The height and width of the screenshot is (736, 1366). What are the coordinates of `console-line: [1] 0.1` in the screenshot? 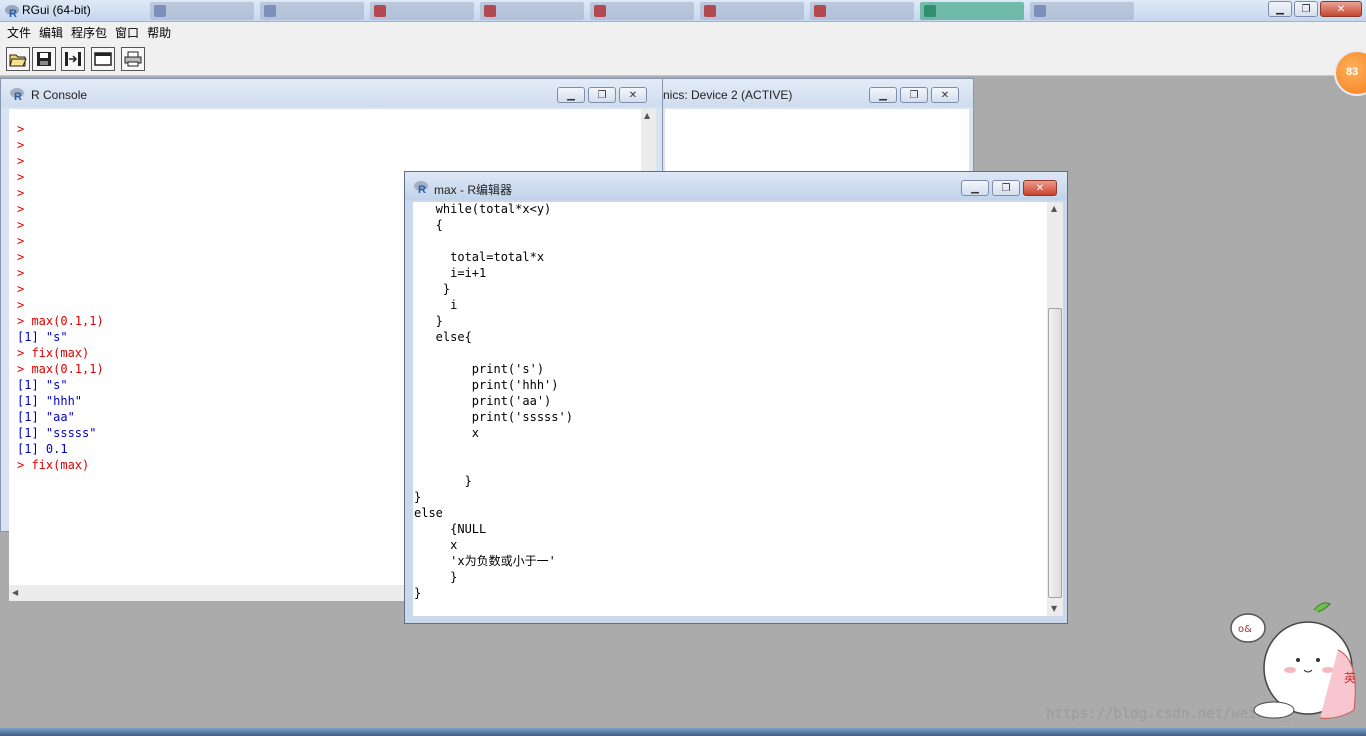 It's located at (42, 449).